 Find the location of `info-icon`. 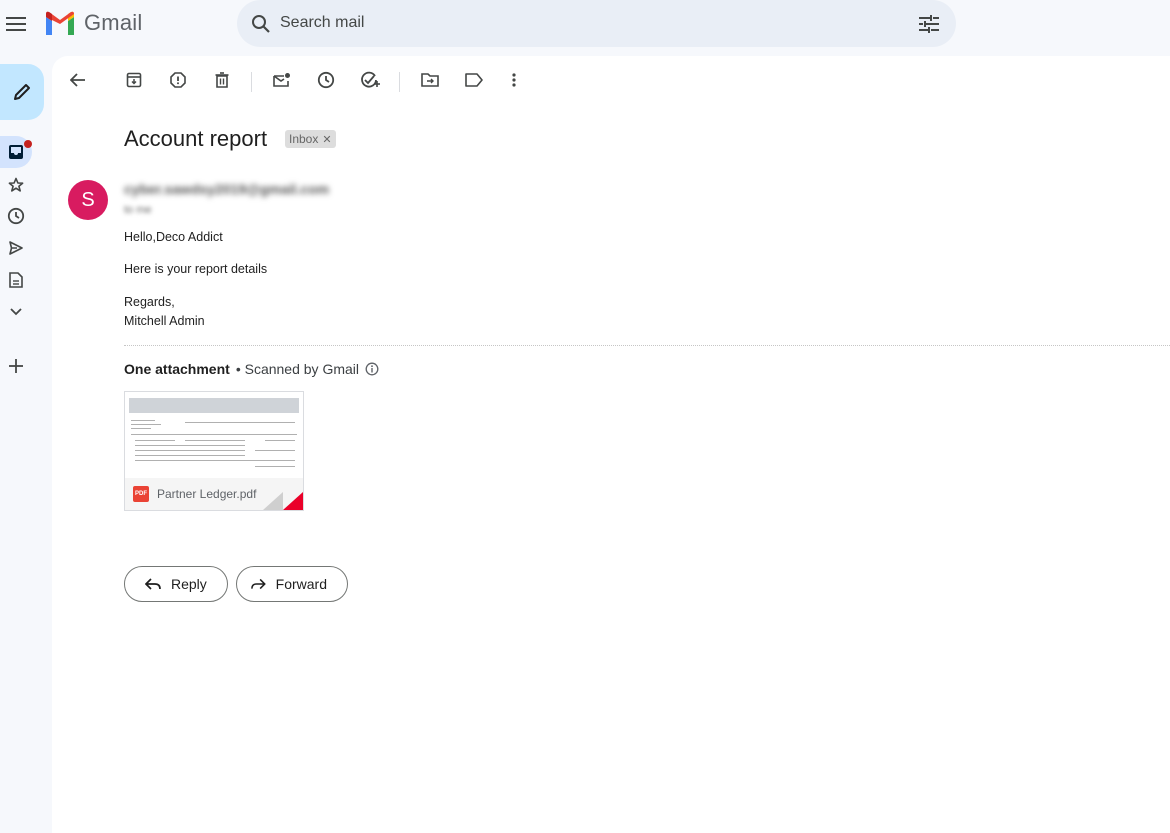

info-icon is located at coordinates (372, 369).